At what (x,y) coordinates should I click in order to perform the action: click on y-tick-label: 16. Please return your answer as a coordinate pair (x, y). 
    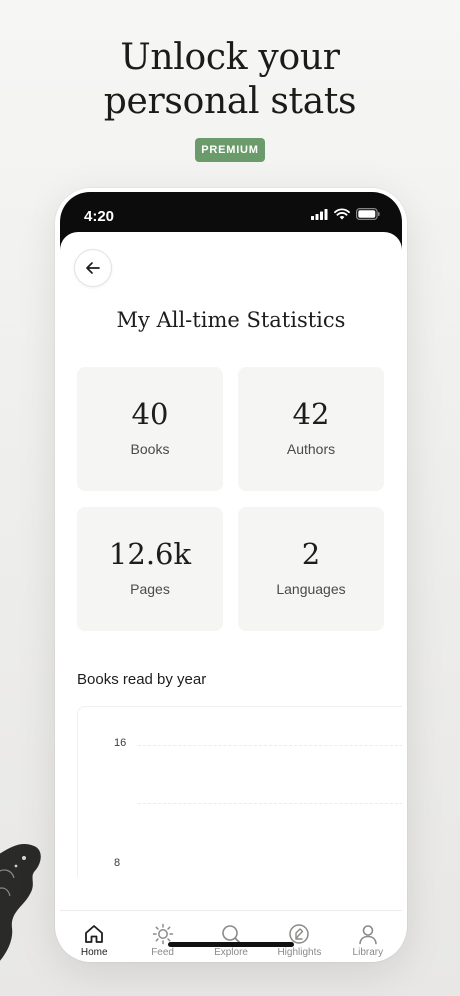
    Looking at the image, I should click on (120, 743).